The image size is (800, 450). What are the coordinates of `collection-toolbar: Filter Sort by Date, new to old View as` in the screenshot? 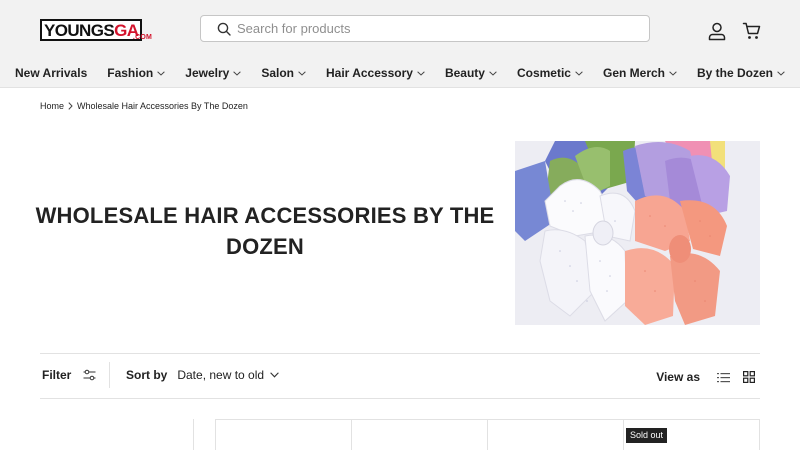 It's located at (400, 375).